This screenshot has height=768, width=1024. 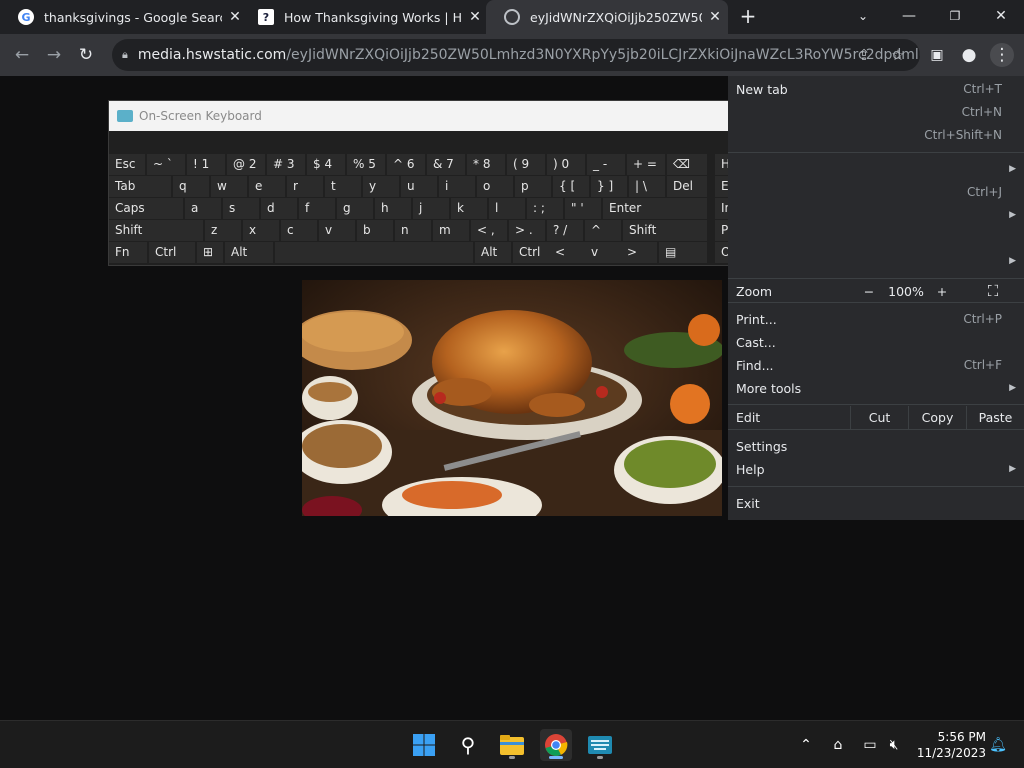 I want to click on key--: < ,, so click(x=489, y=230).